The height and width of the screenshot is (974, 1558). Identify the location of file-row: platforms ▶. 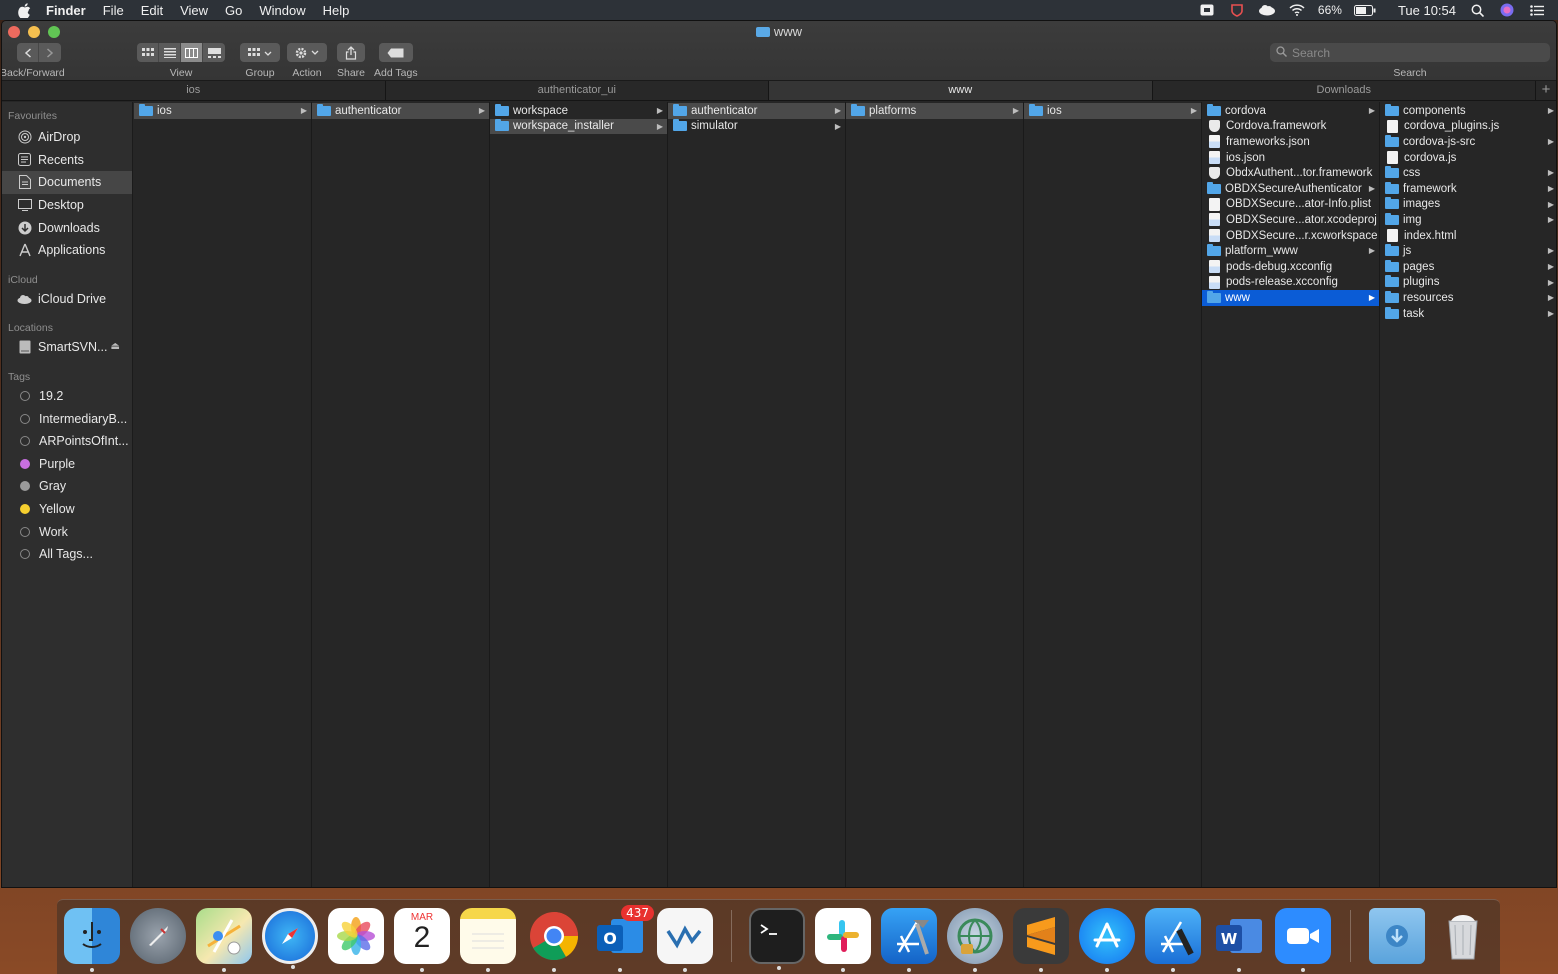
(934, 111).